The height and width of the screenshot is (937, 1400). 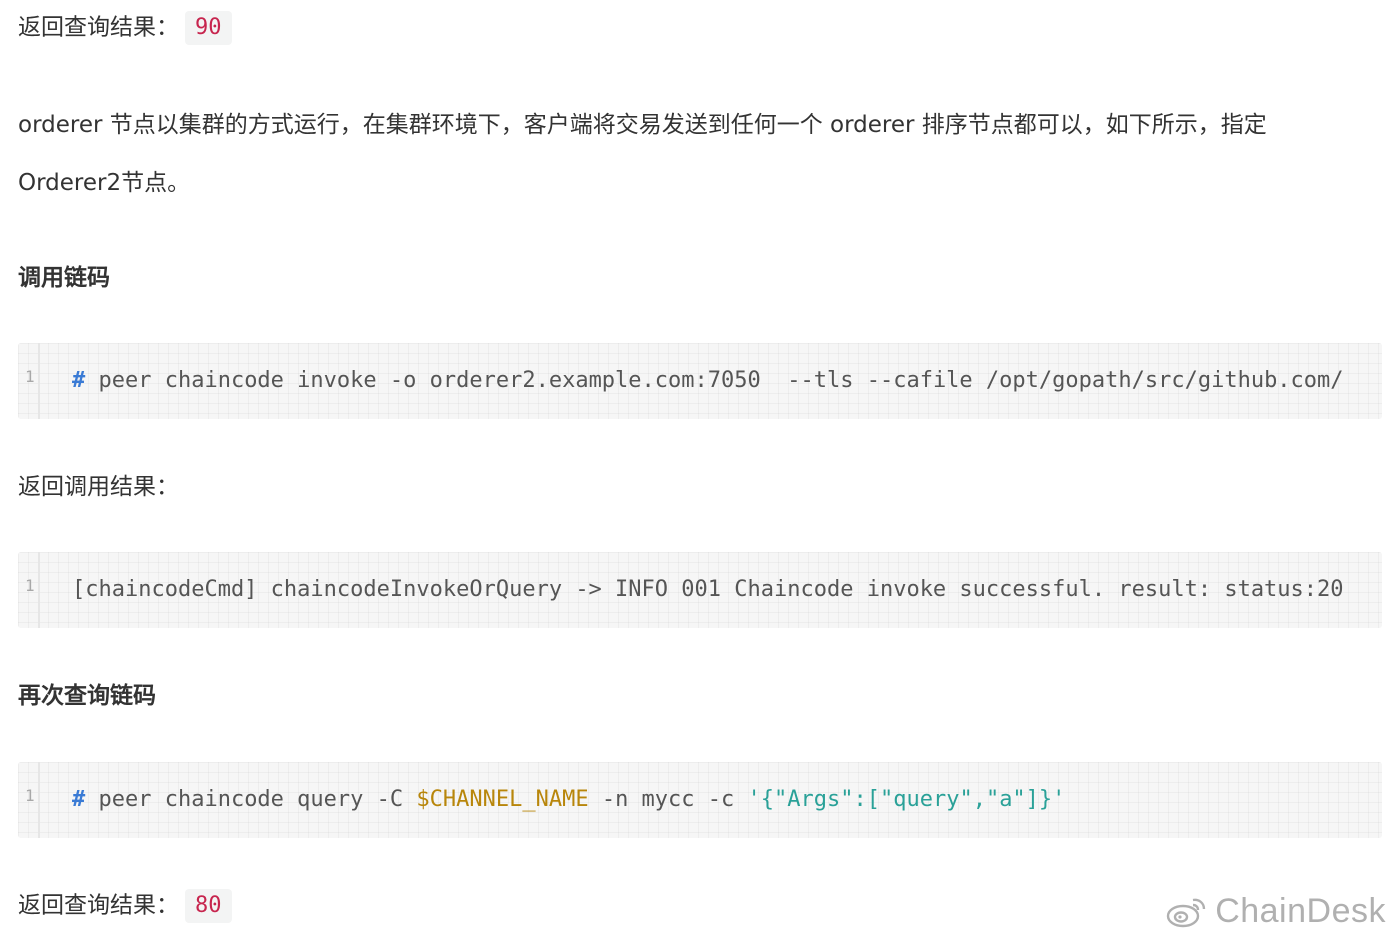 I want to click on query-result-2-label: 返回查询结果：, so click(x=98, y=905).